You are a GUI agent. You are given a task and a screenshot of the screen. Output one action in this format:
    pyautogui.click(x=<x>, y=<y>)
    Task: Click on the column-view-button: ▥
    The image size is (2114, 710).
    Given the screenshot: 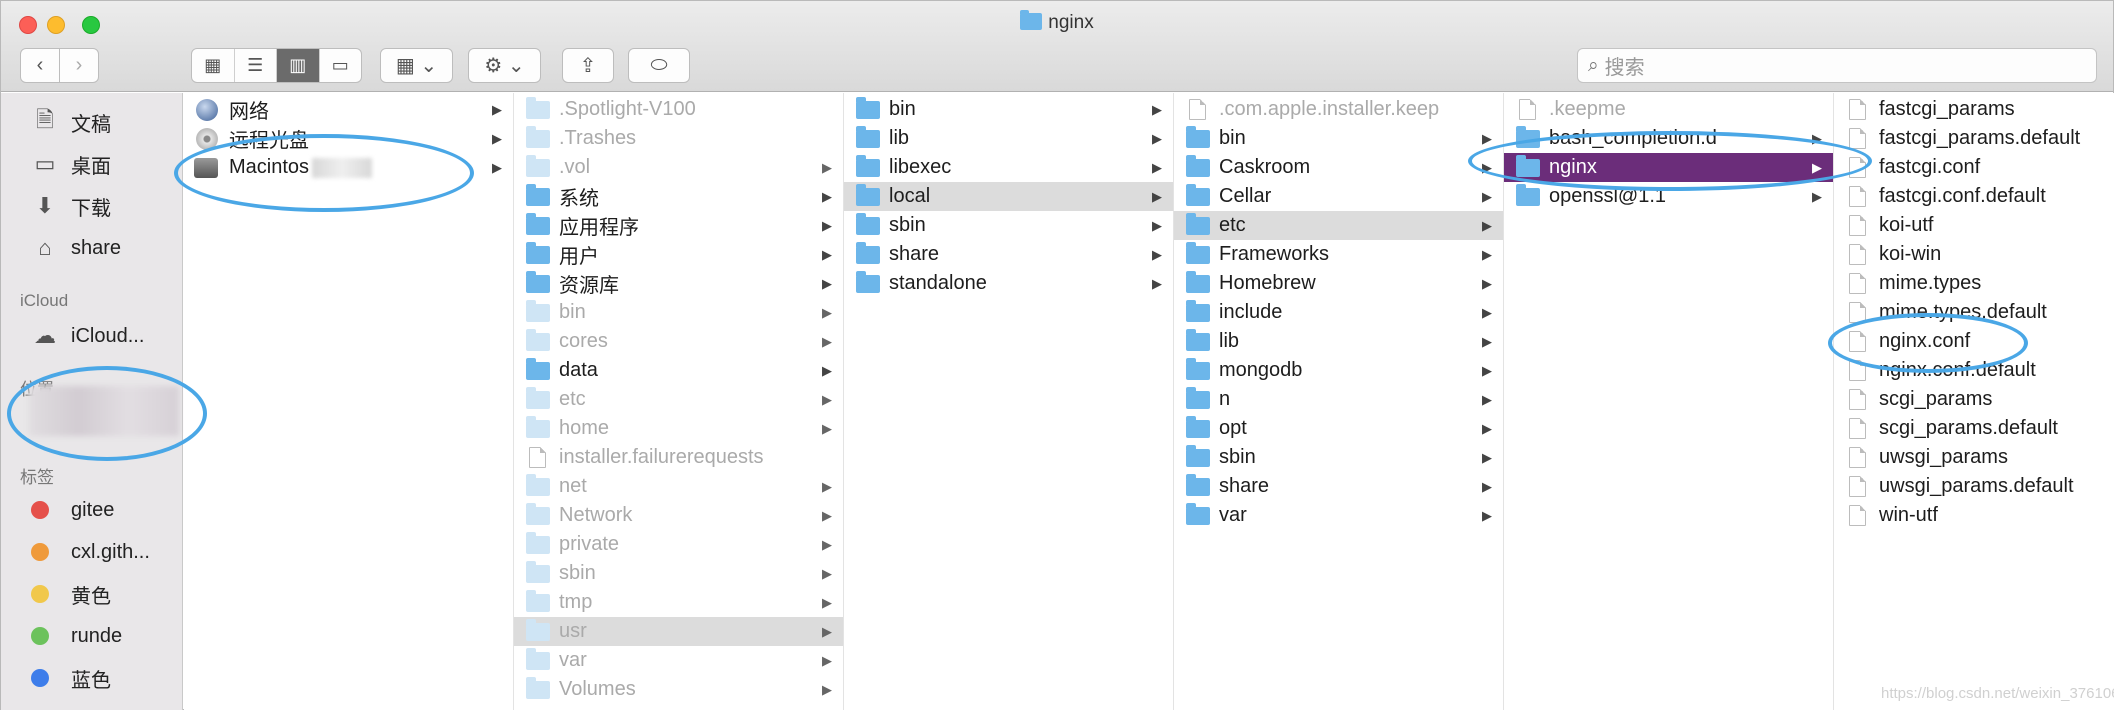 What is the action you would take?
    pyautogui.click(x=298, y=65)
    